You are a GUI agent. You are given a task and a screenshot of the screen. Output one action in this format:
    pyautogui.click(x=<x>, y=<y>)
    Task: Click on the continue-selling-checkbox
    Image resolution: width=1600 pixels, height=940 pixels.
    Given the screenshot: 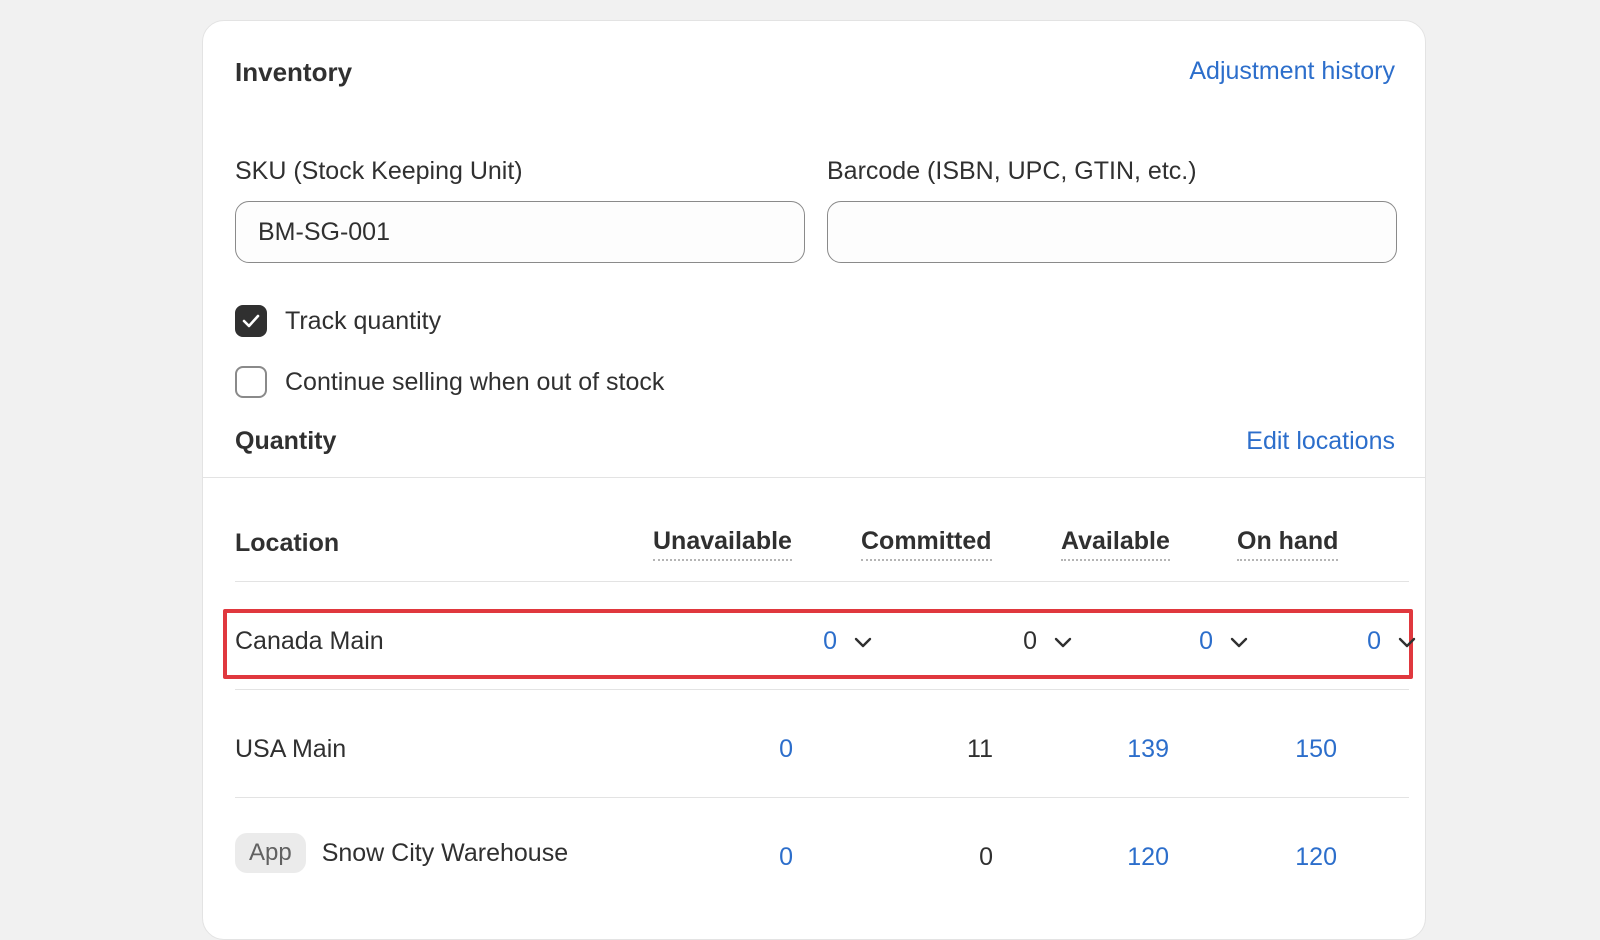 What is the action you would take?
    pyautogui.click(x=251, y=382)
    